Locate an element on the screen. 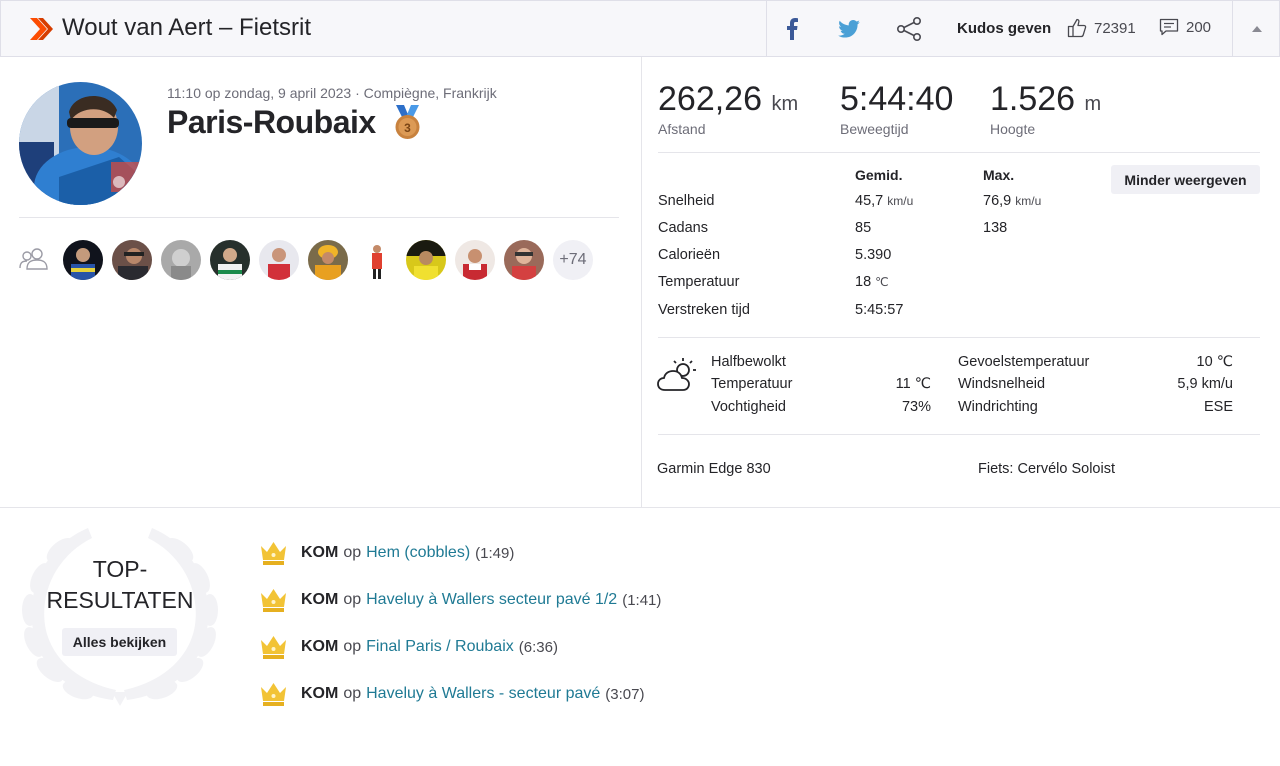  share-button is located at coordinates (909, 28).